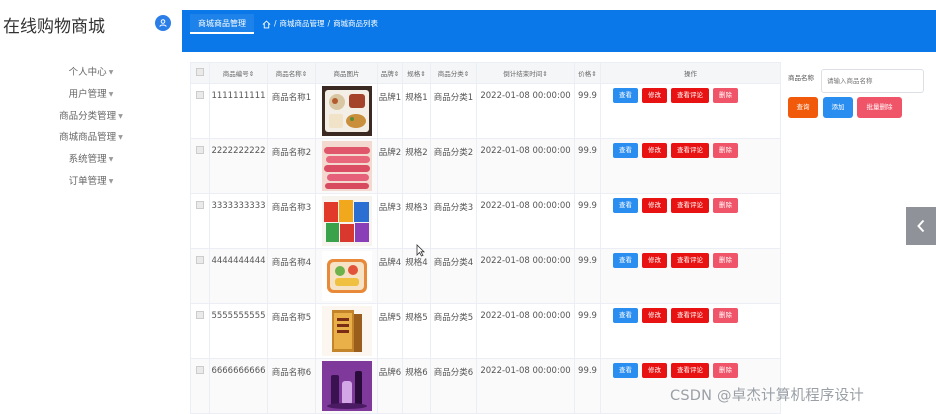 Image resolution: width=936 pixels, height=414 pixels. Describe the element at coordinates (266, 24) in the screenshot. I see `home-icon` at that location.